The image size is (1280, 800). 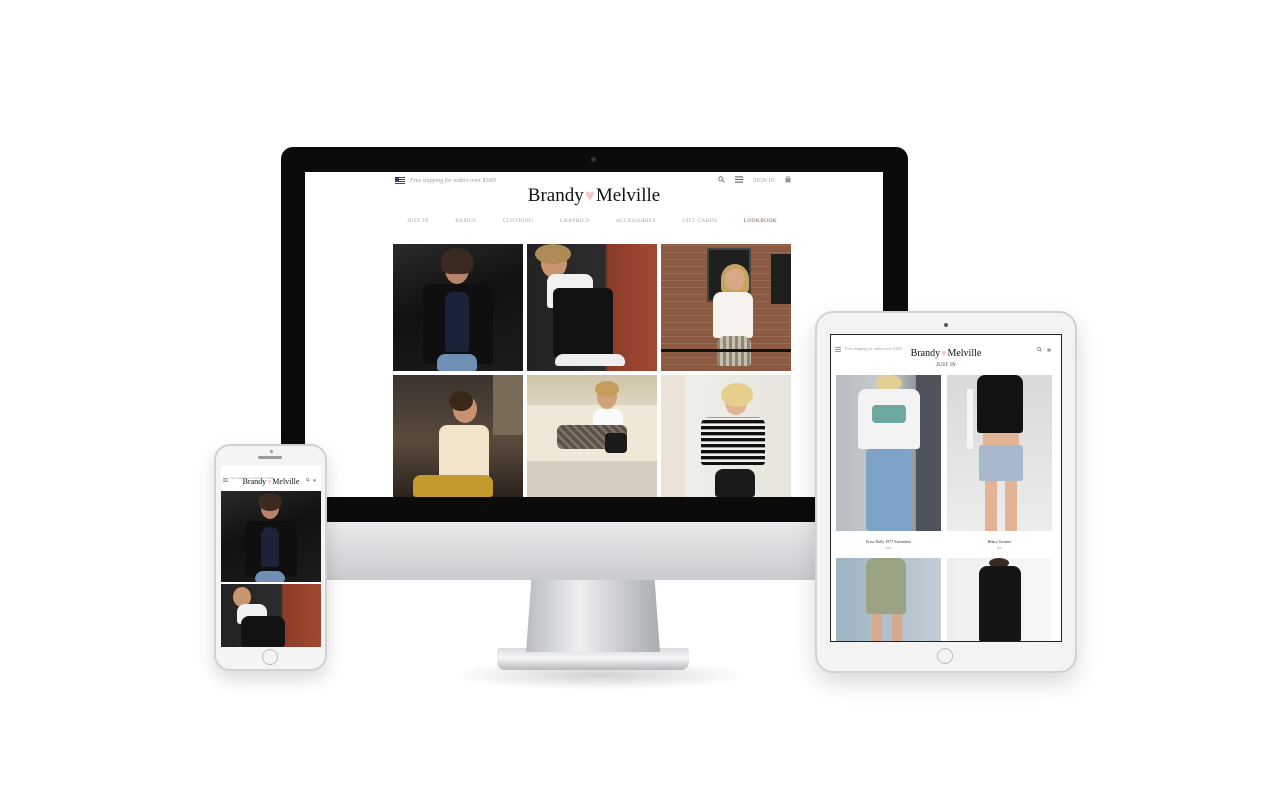 What do you see at coordinates (764, 181) in the screenshot?
I see `sign-in-link: SIGN IN` at bounding box center [764, 181].